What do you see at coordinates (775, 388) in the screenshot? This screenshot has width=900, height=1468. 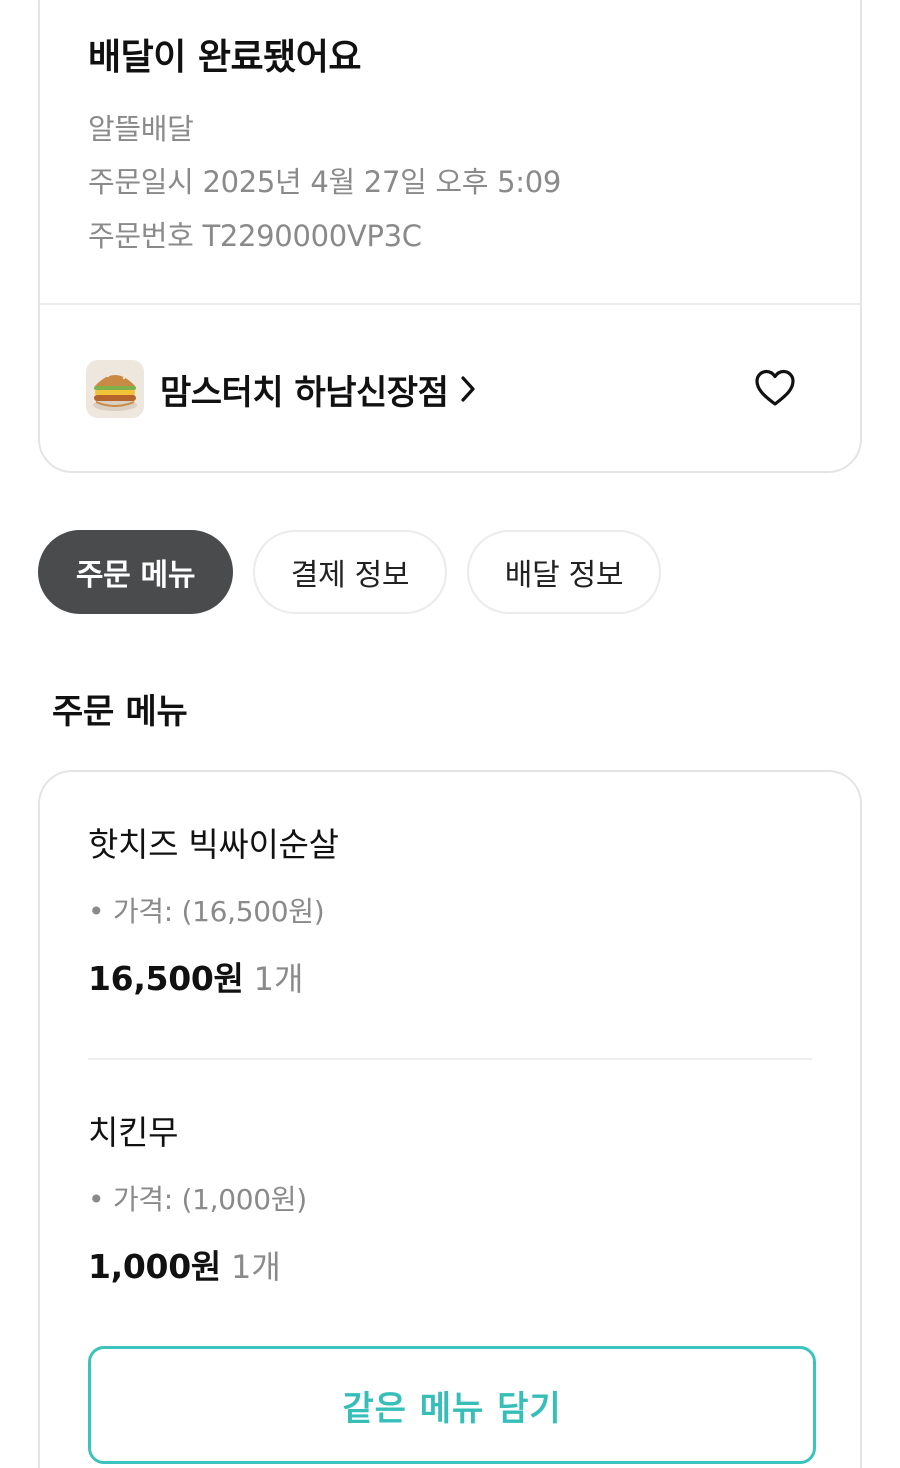 I see `favorite-heart-icon` at bounding box center [775, 388].